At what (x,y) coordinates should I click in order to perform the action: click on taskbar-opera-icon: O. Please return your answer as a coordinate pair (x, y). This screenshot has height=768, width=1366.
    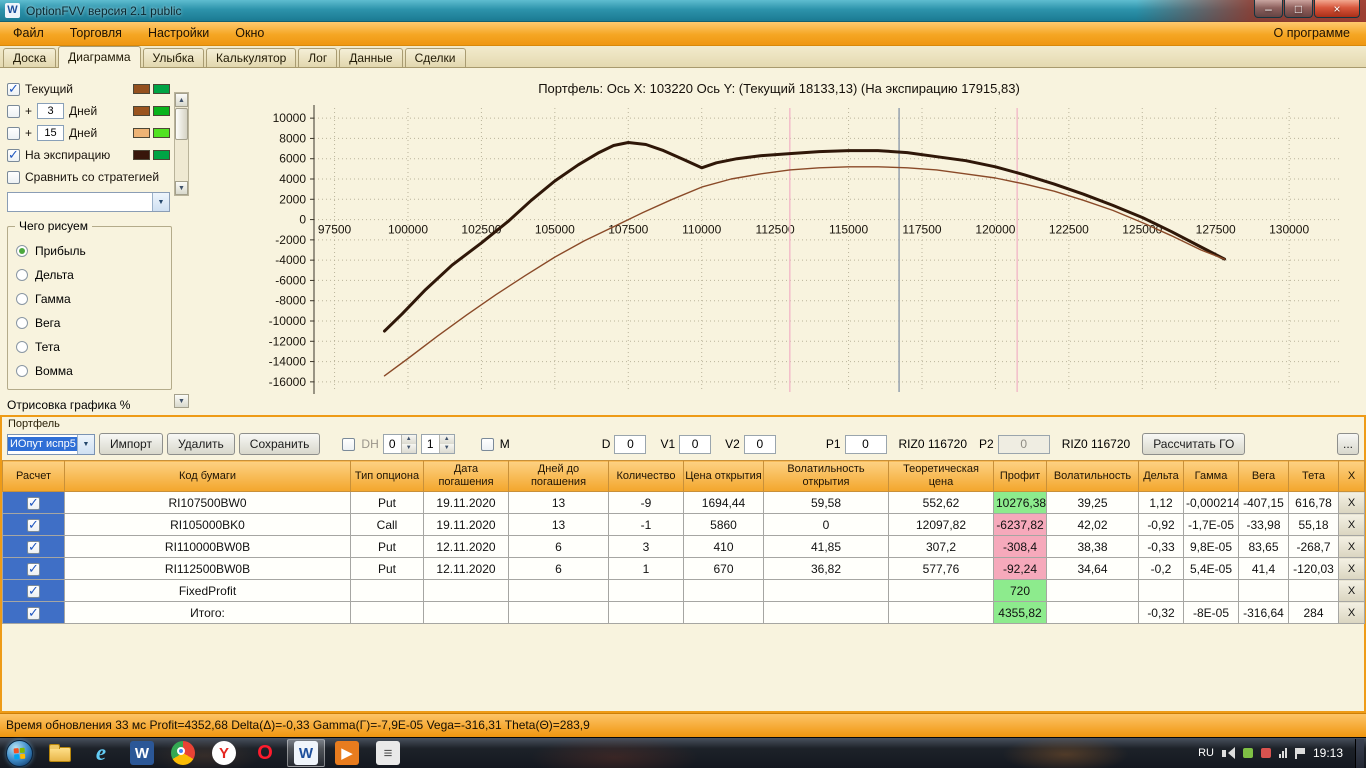
    Looking at the image, I should click on (265, 753).